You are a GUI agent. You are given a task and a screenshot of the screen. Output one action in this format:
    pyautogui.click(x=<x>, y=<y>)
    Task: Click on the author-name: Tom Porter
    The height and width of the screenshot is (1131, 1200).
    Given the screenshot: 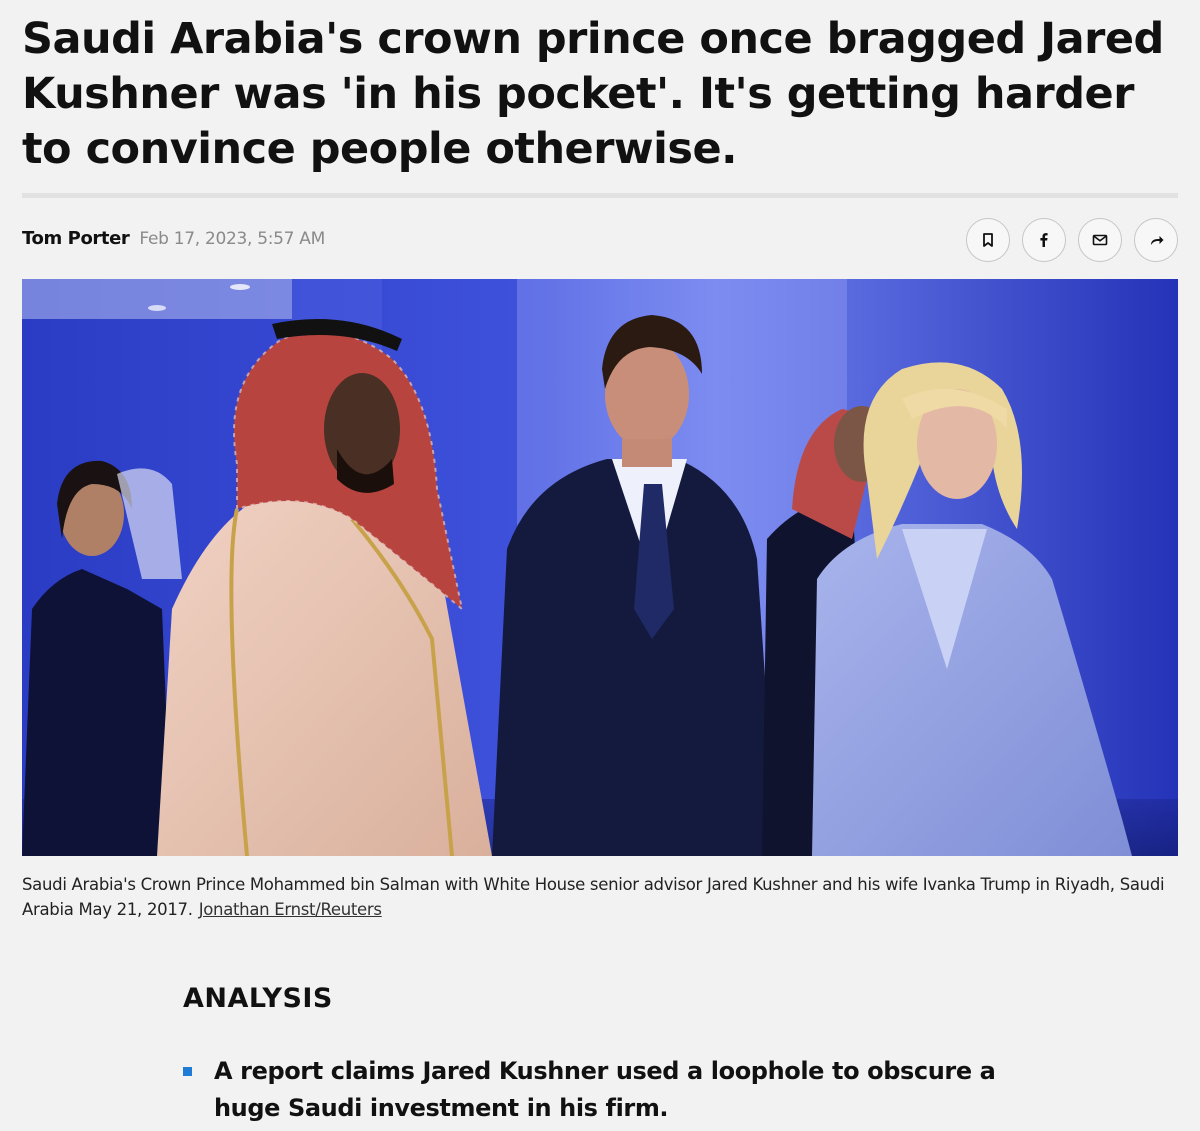 What is the action you would take?
    pyautogui.click(x=76, y=238)
    